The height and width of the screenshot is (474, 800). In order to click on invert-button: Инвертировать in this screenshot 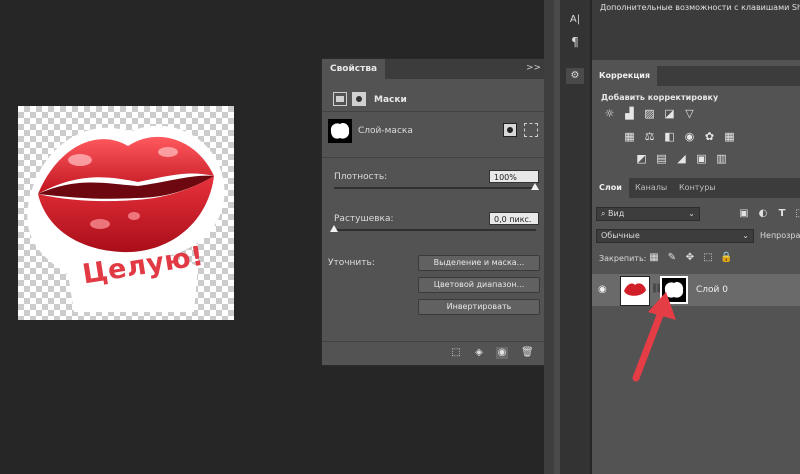, I will do `click(479, 307)`.